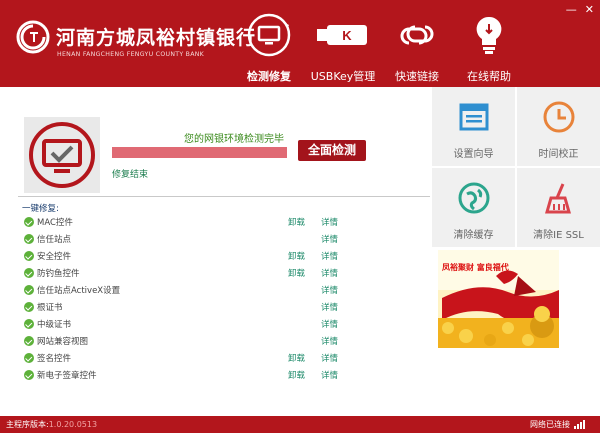 The width and height of the screenshot is (600, 433). I want to click on repair-item-signature-control: 签名控件 卸载 详情, so click(215, 358).